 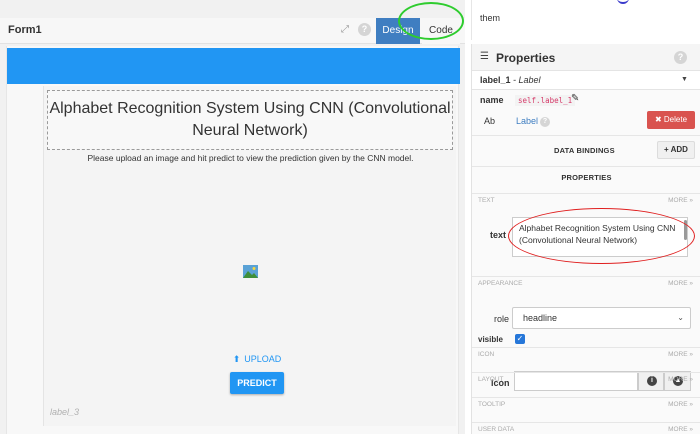 What do you see at coordinates (680, 57) in the screenshot?
I see `properties-help-icon: ?` at bounding box center [680, 57].